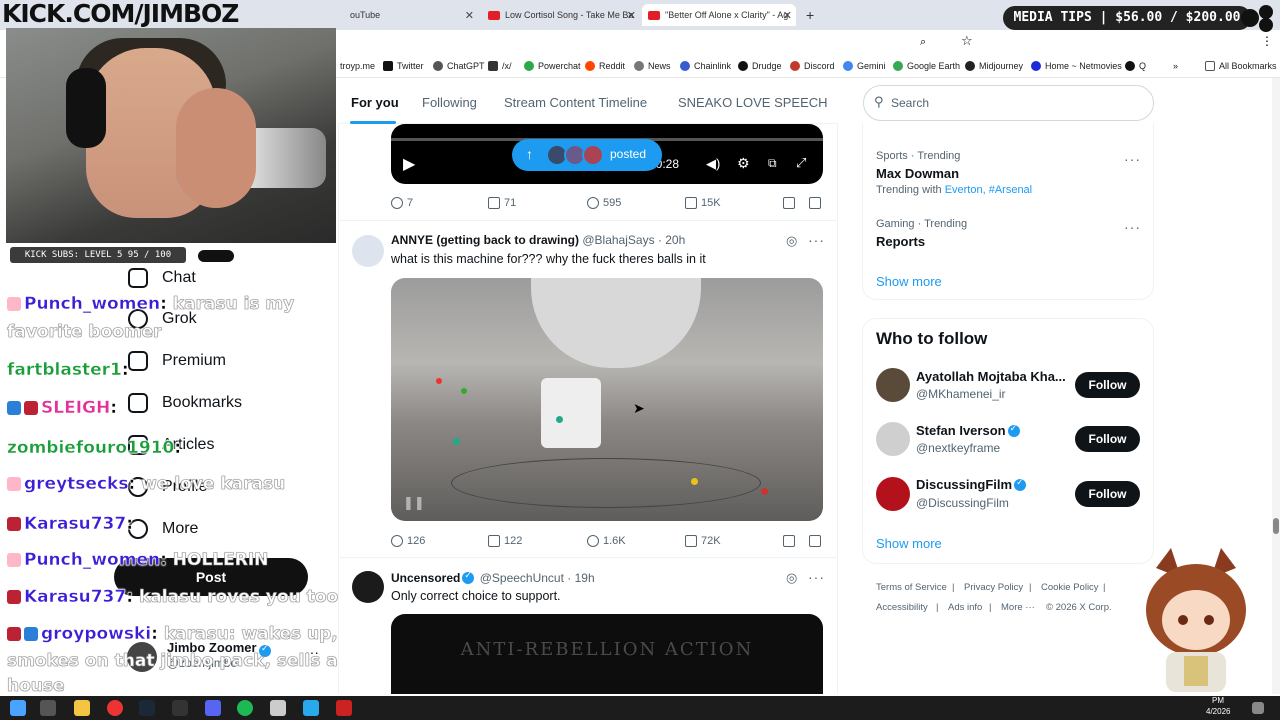 Image resolution: width=1280 pixels, height=720 pixels. What do you see at coordinates (604, 203) in the screenshot?
I see `like-button: 595` at bounding box center [604, 203].